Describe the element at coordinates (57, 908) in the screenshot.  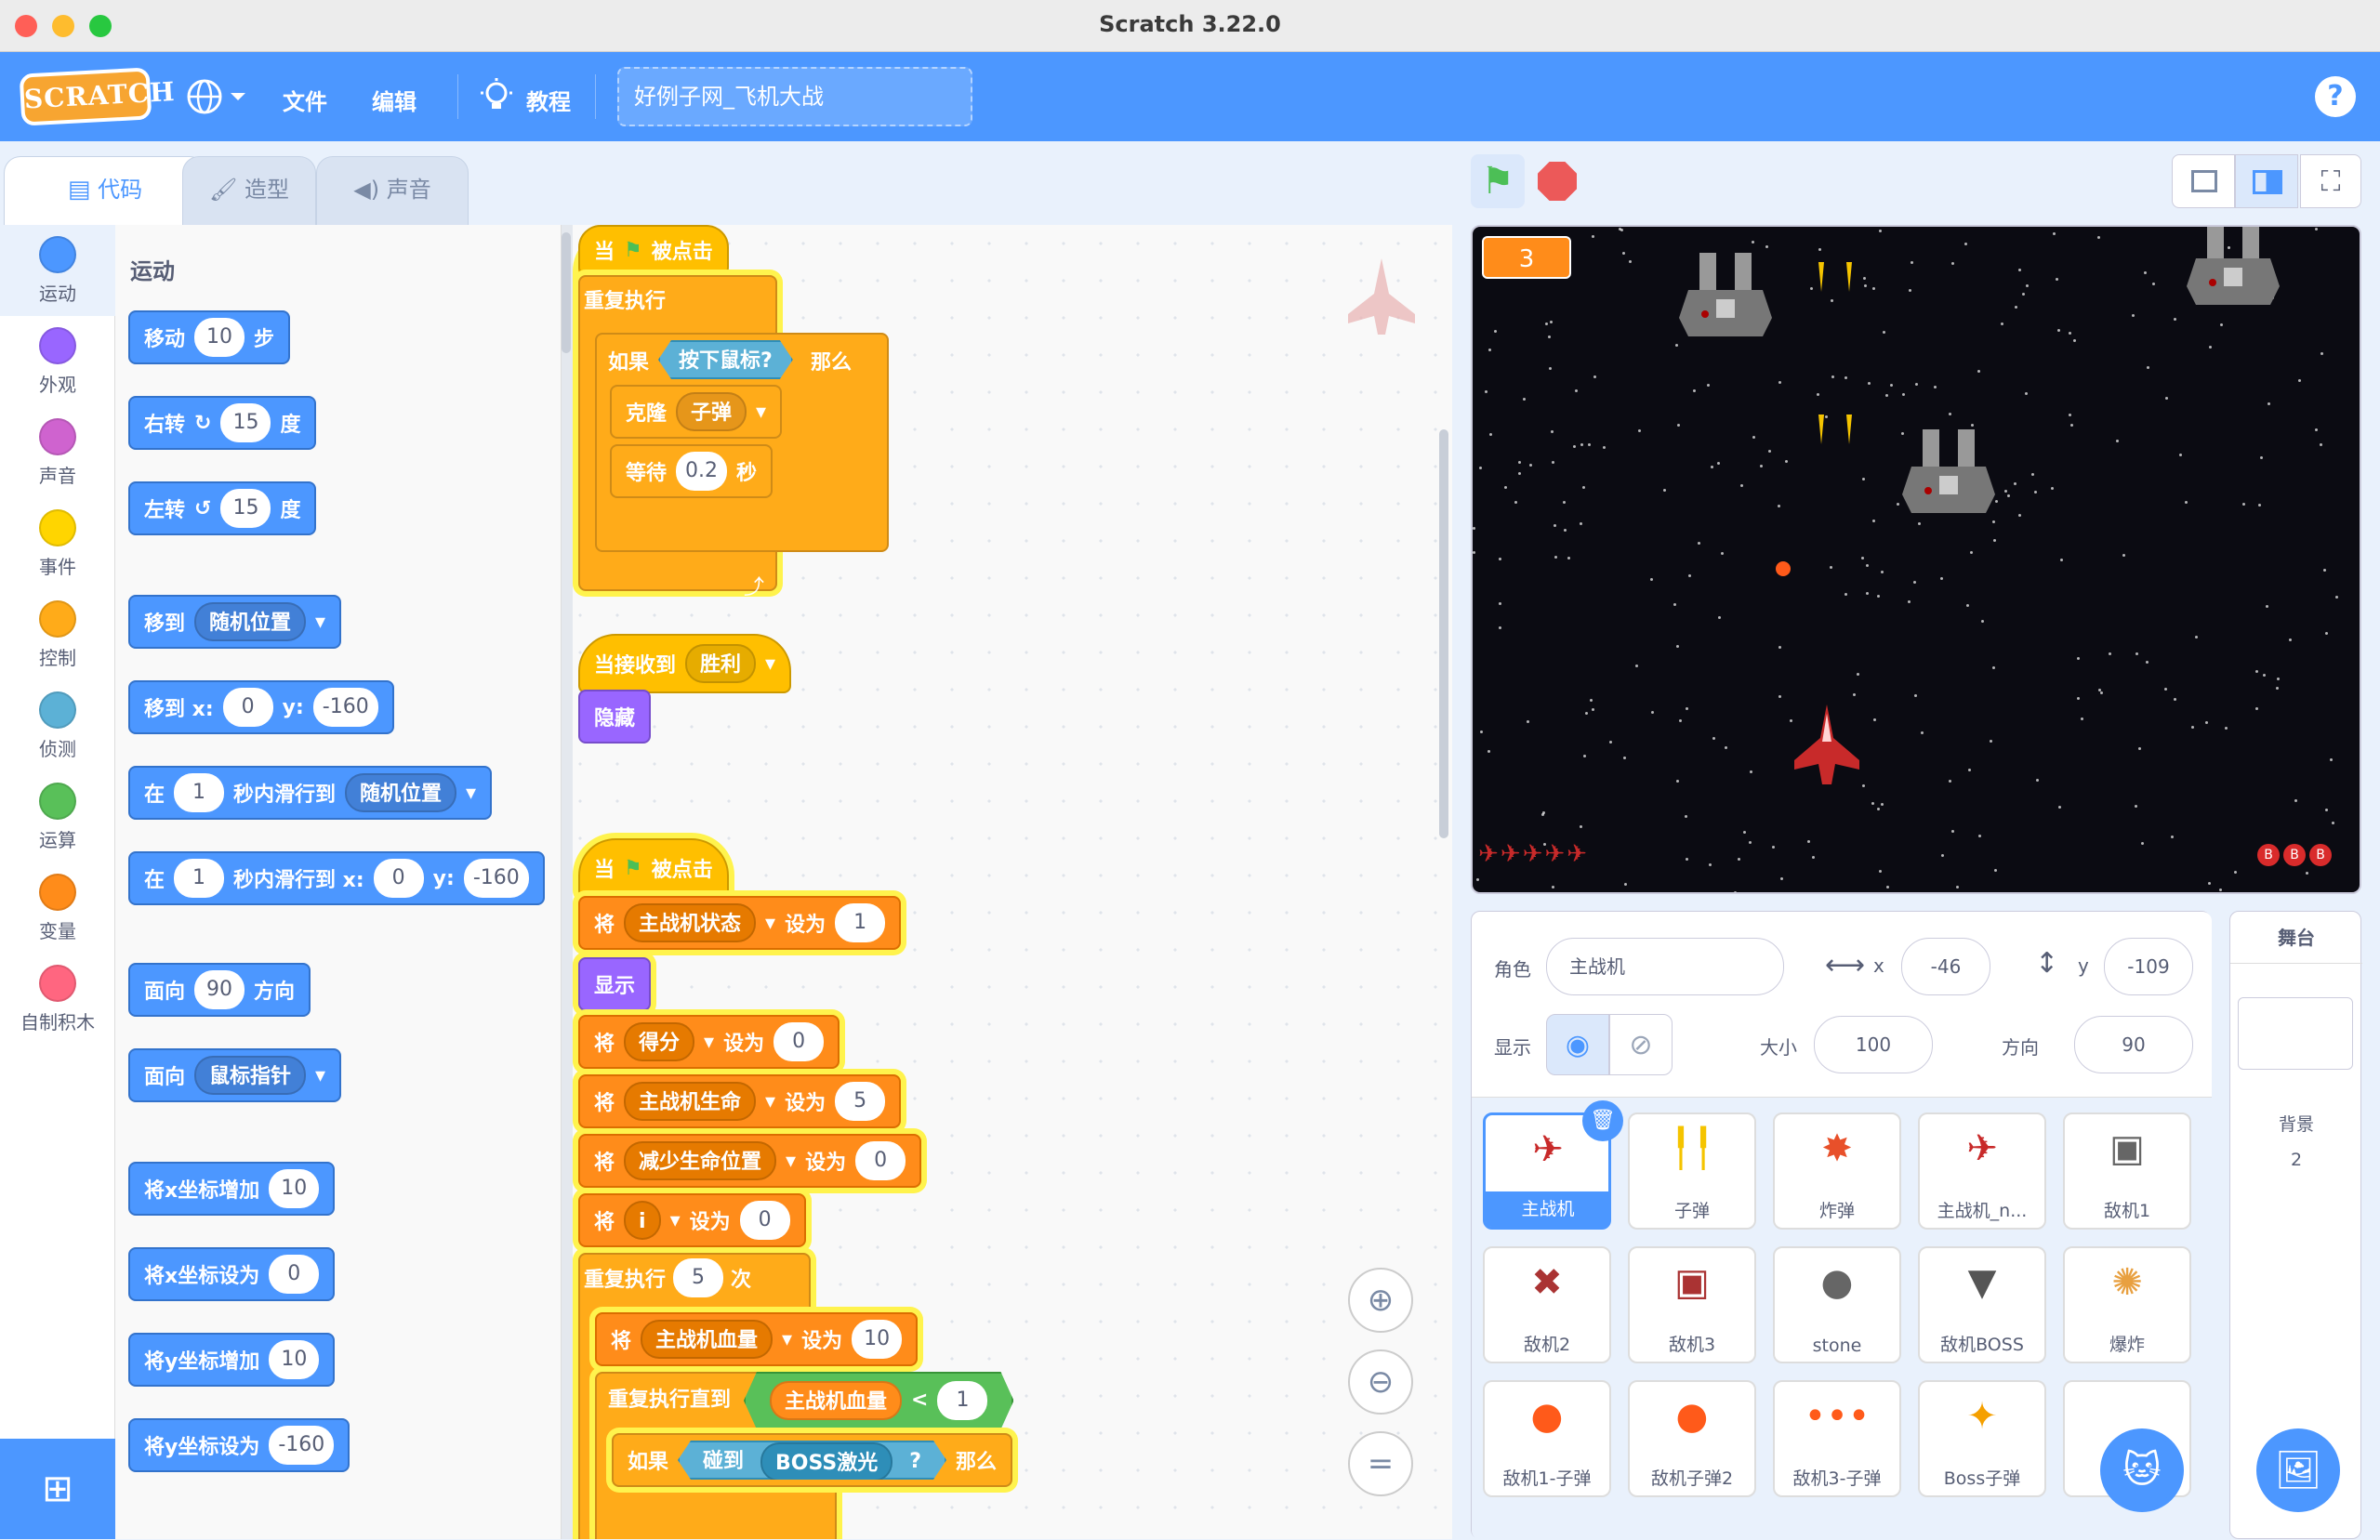
I see `category-7: 变量` at that location.